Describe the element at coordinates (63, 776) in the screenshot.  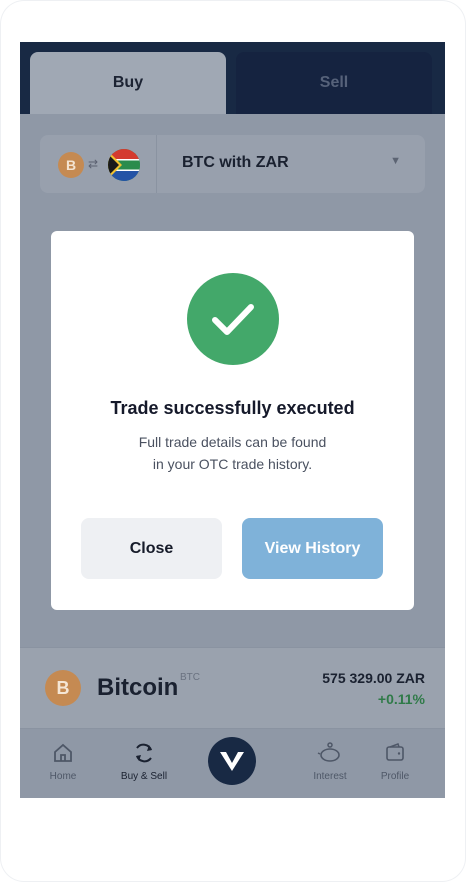
I see `nav-home-label: Home` at that location.